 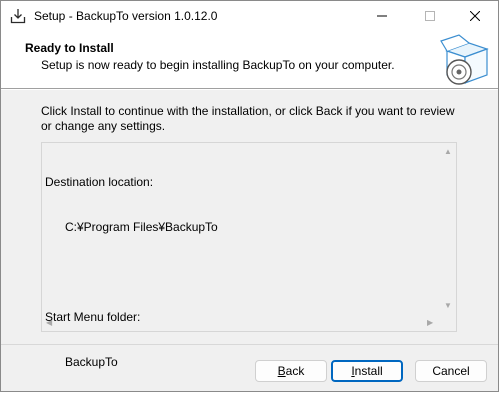 I want to click on memo-line: C:¥Program Files¥BackupTo, so click(x=131, y=227).